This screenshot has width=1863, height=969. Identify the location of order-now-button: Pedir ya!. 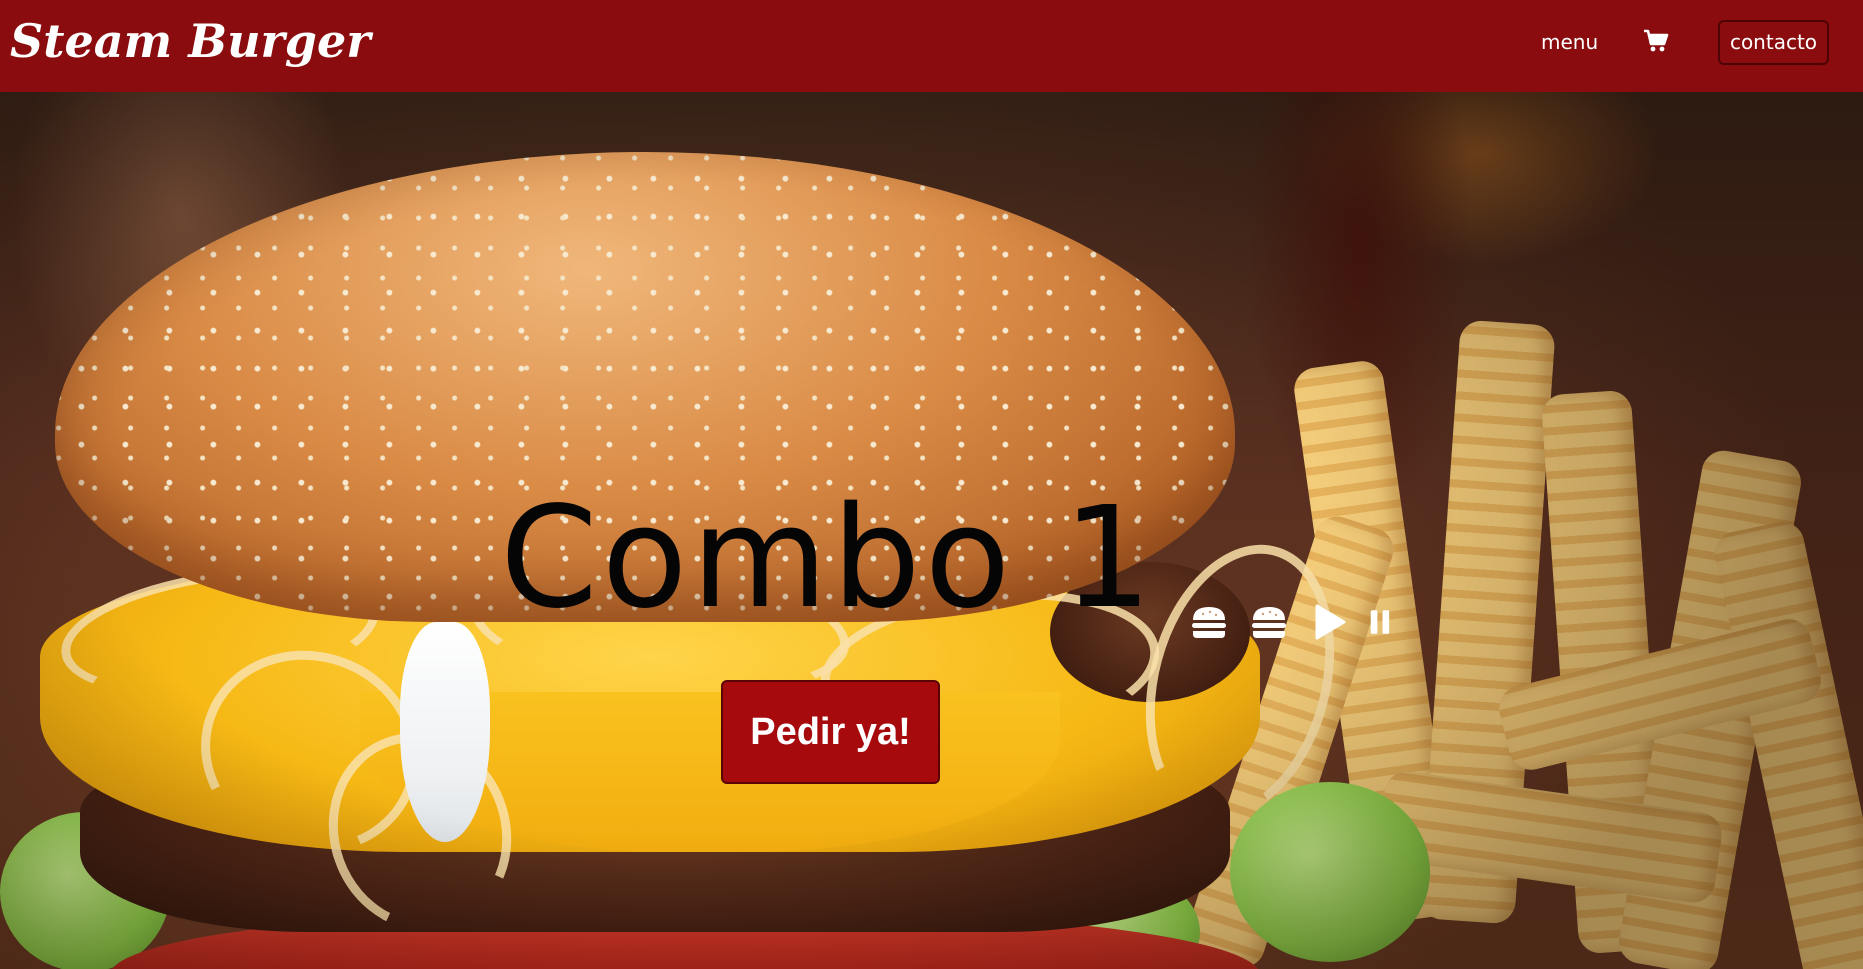
(830, 732).